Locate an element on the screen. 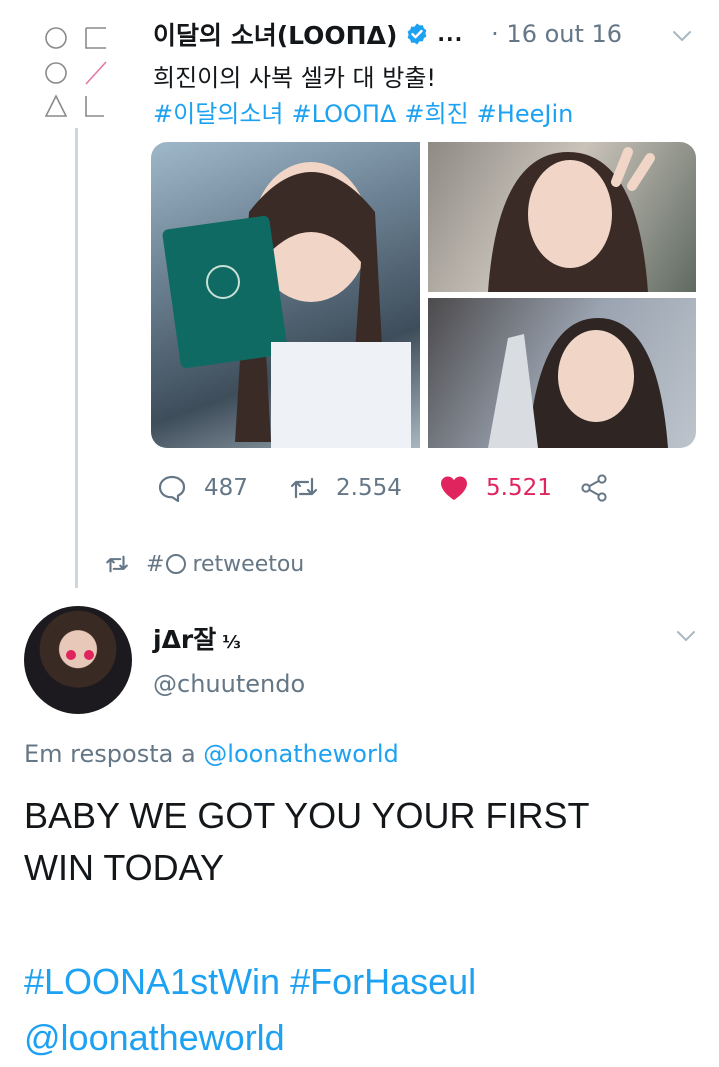 The width and height of the screenshot is (719, 1067). tweet-body: BABY WE GOT YOU YOUR FIRST WIN TODAY is located at coordinates (364, 842).